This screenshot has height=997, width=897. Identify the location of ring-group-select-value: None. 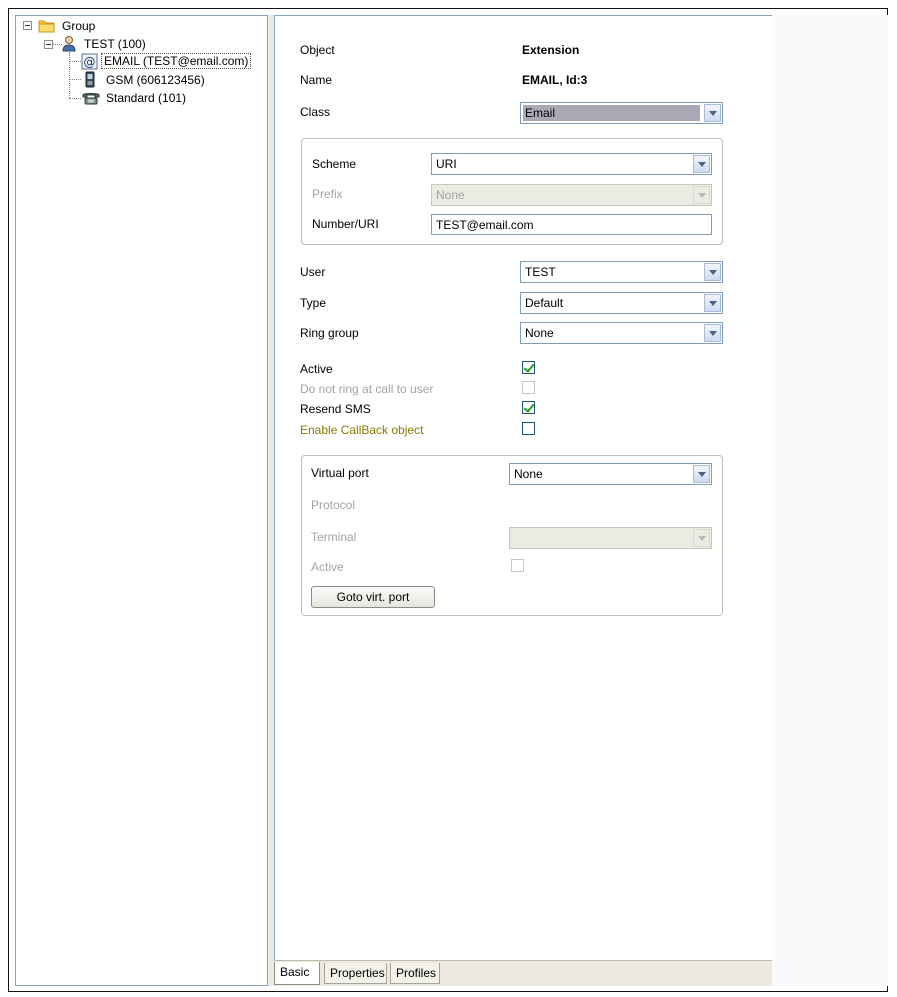
(539, 333).